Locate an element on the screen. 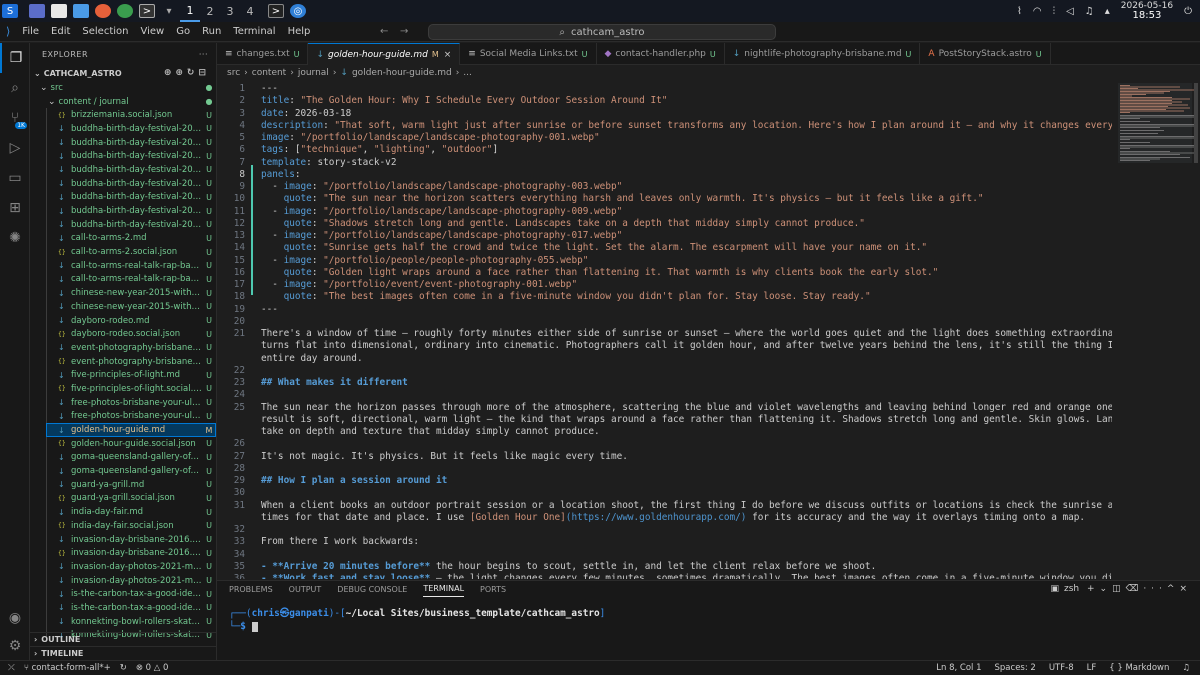  account-icon: ◉ is located at coordinates (15, 618).